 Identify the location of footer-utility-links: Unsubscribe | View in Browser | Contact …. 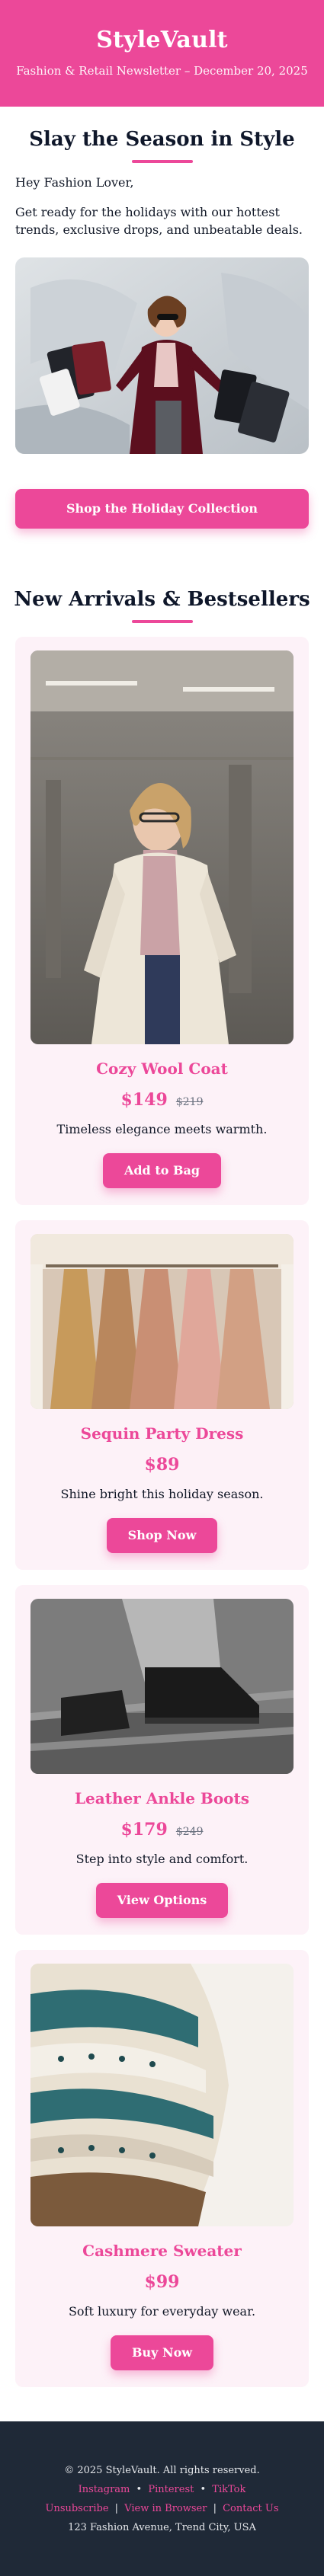
(161, 2509).